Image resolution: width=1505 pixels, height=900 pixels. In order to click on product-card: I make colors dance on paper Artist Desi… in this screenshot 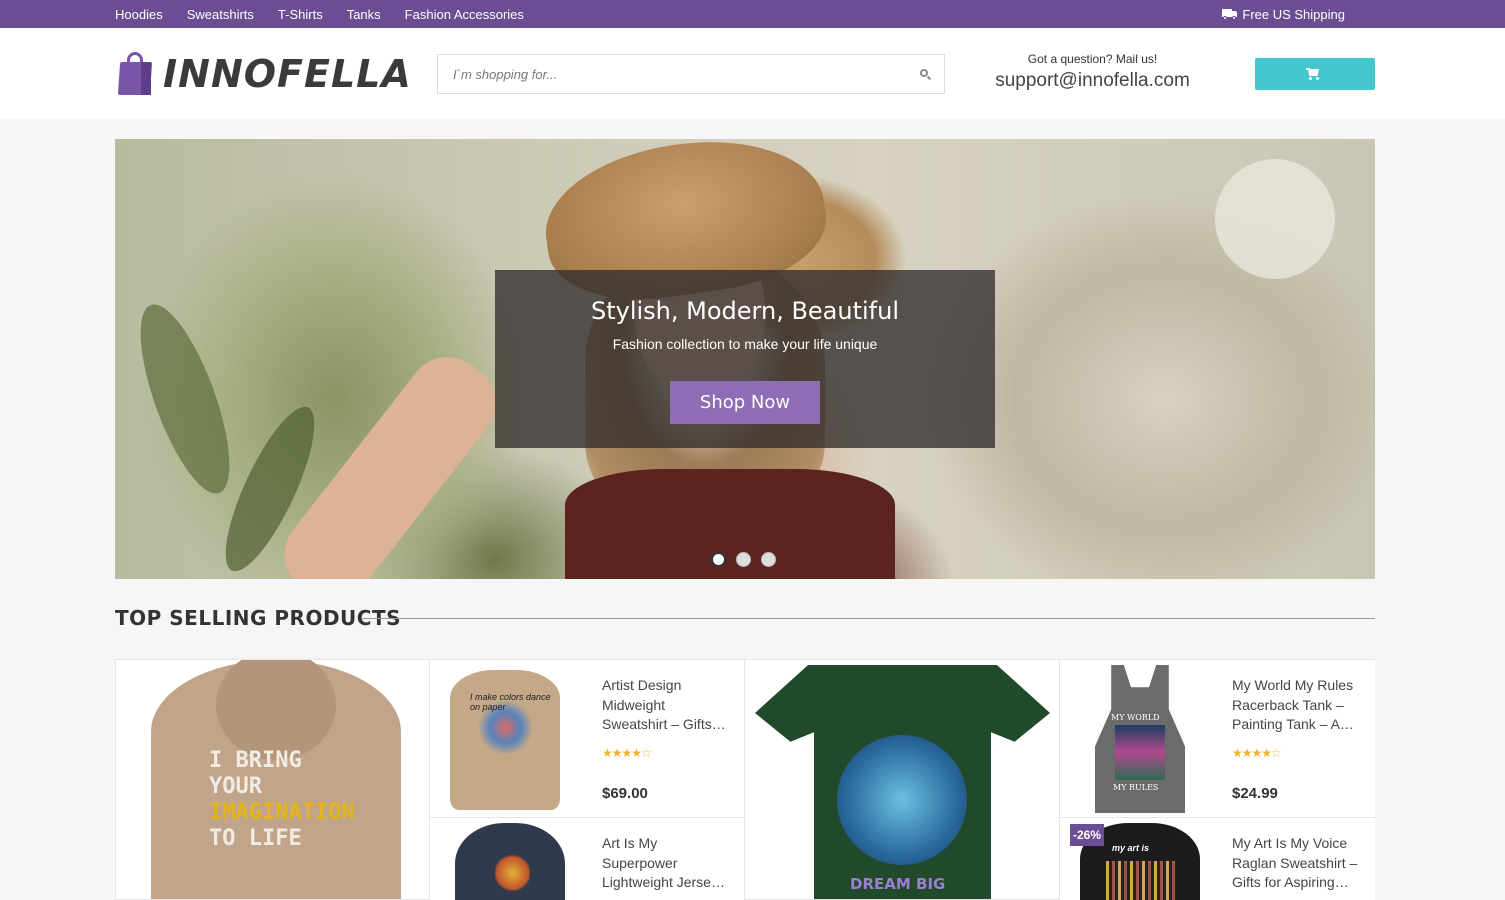, I will do `click(587, 739)`.